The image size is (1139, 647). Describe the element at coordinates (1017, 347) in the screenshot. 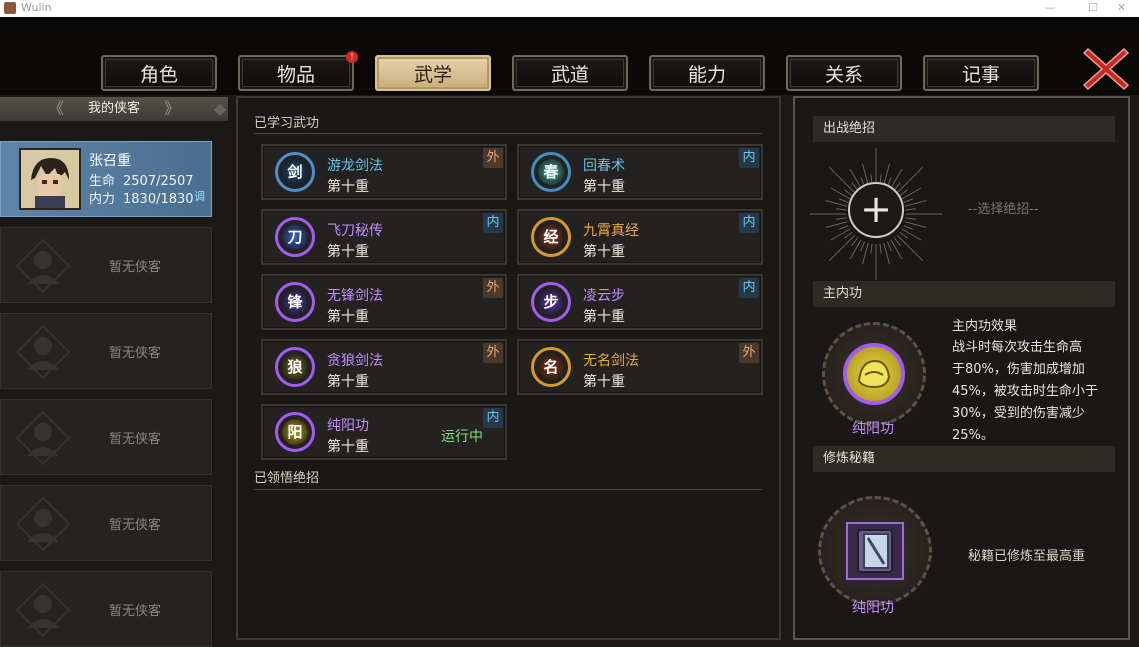

I see `effect-line: 战斗时每次攻击生命高` at that location.